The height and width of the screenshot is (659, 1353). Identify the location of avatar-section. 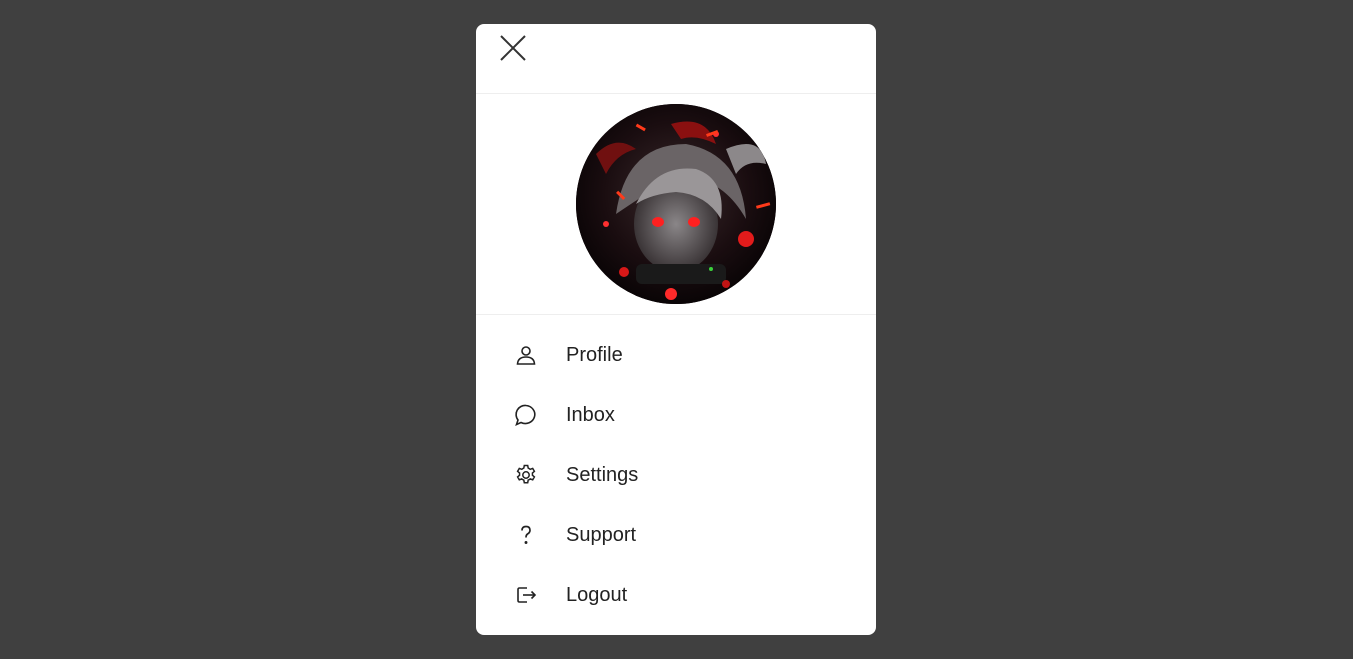
(676, 204).